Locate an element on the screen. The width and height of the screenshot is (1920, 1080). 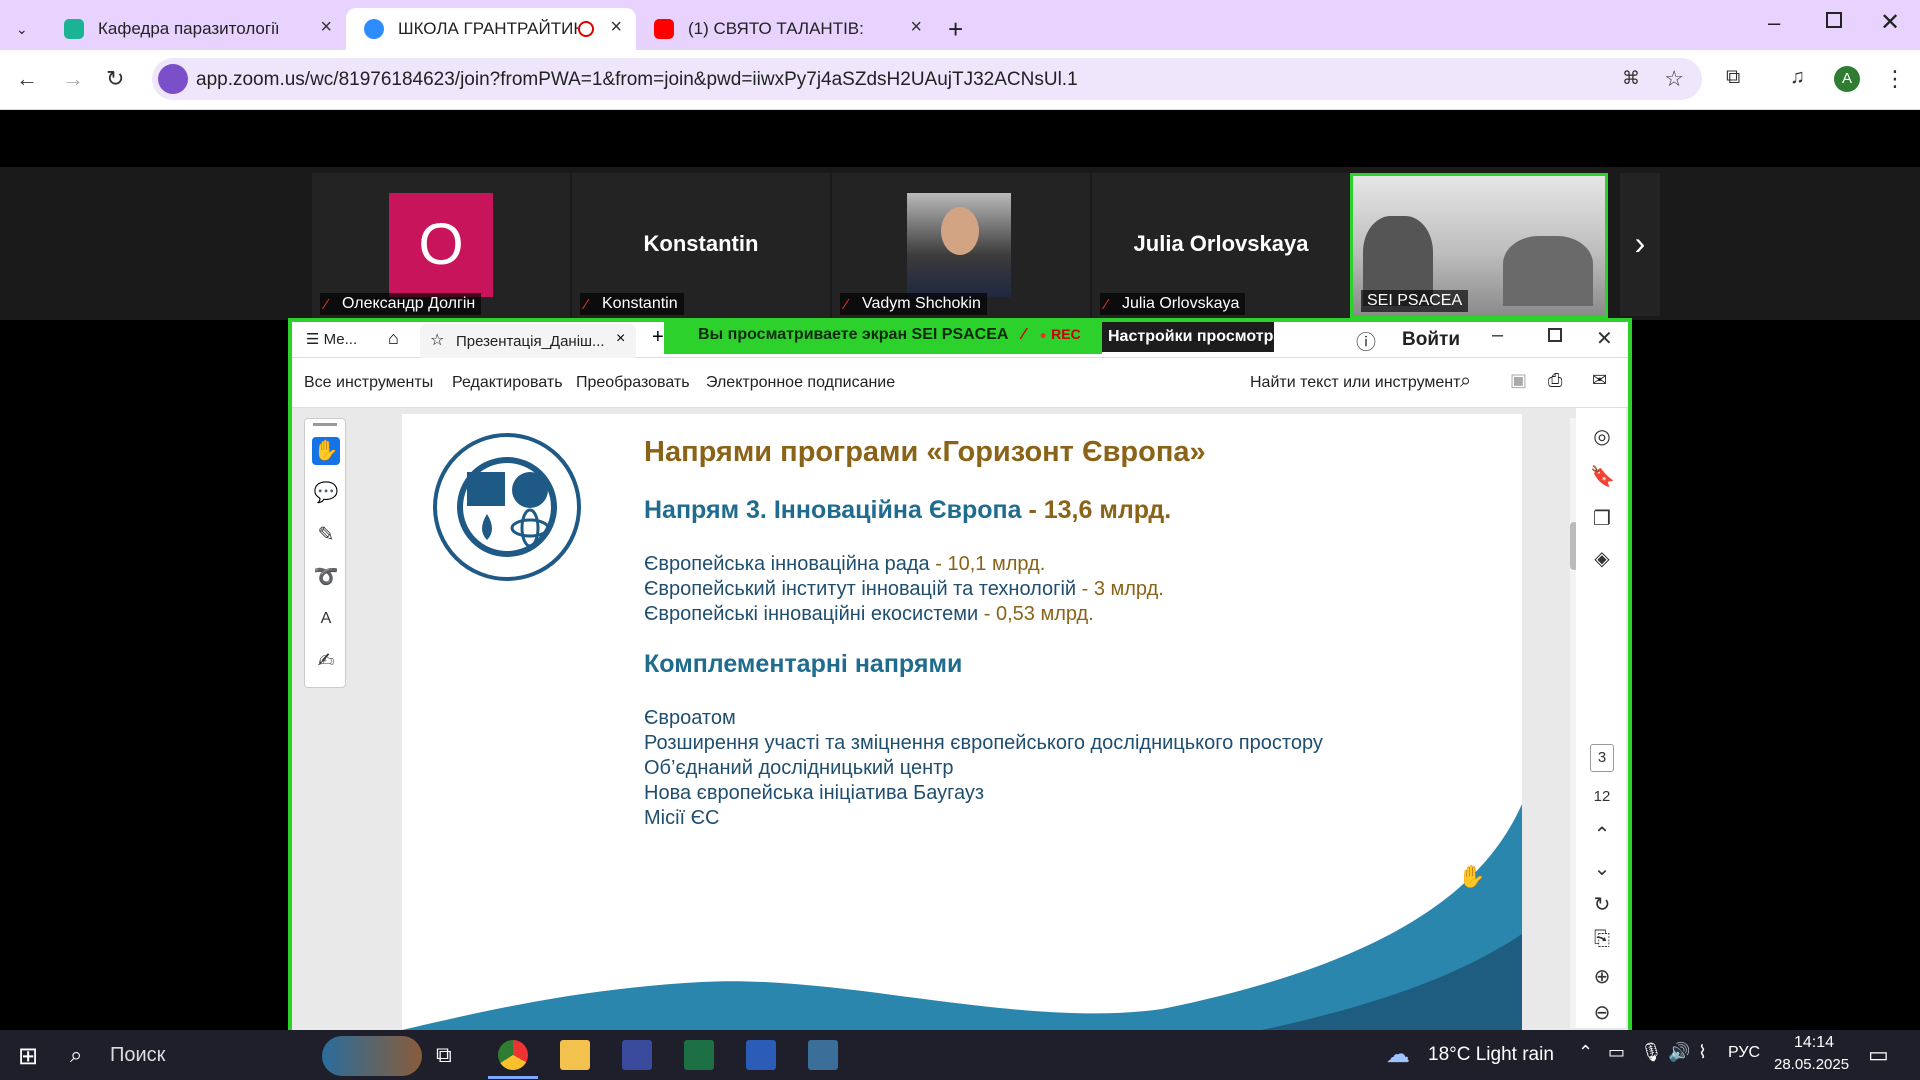
excel-icon is located at coordinates (699, 1055).